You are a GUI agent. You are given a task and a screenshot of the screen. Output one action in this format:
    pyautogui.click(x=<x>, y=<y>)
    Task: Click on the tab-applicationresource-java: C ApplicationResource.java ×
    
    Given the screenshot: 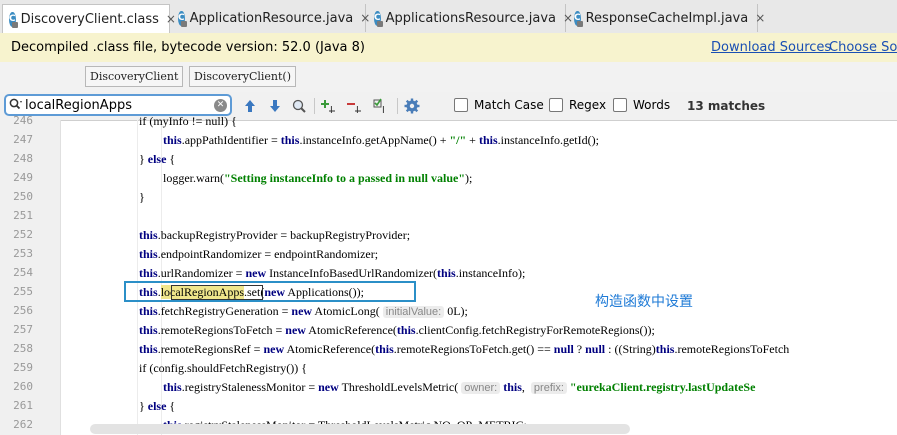 What is the action you would take?
    pyautogui.click(x=271, y=18)
    